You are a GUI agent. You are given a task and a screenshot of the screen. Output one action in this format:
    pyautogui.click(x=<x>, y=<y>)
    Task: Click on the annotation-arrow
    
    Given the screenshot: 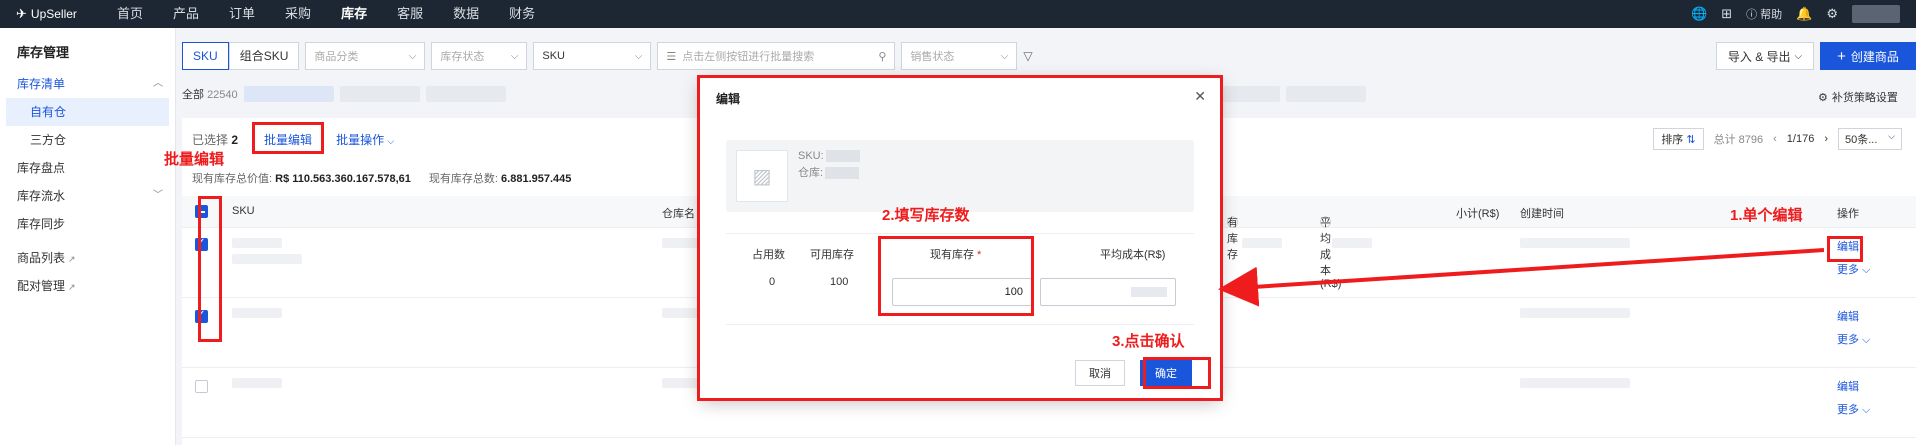 What is the action you would take?
    pyautogui.click(x=1521, y=277)
    